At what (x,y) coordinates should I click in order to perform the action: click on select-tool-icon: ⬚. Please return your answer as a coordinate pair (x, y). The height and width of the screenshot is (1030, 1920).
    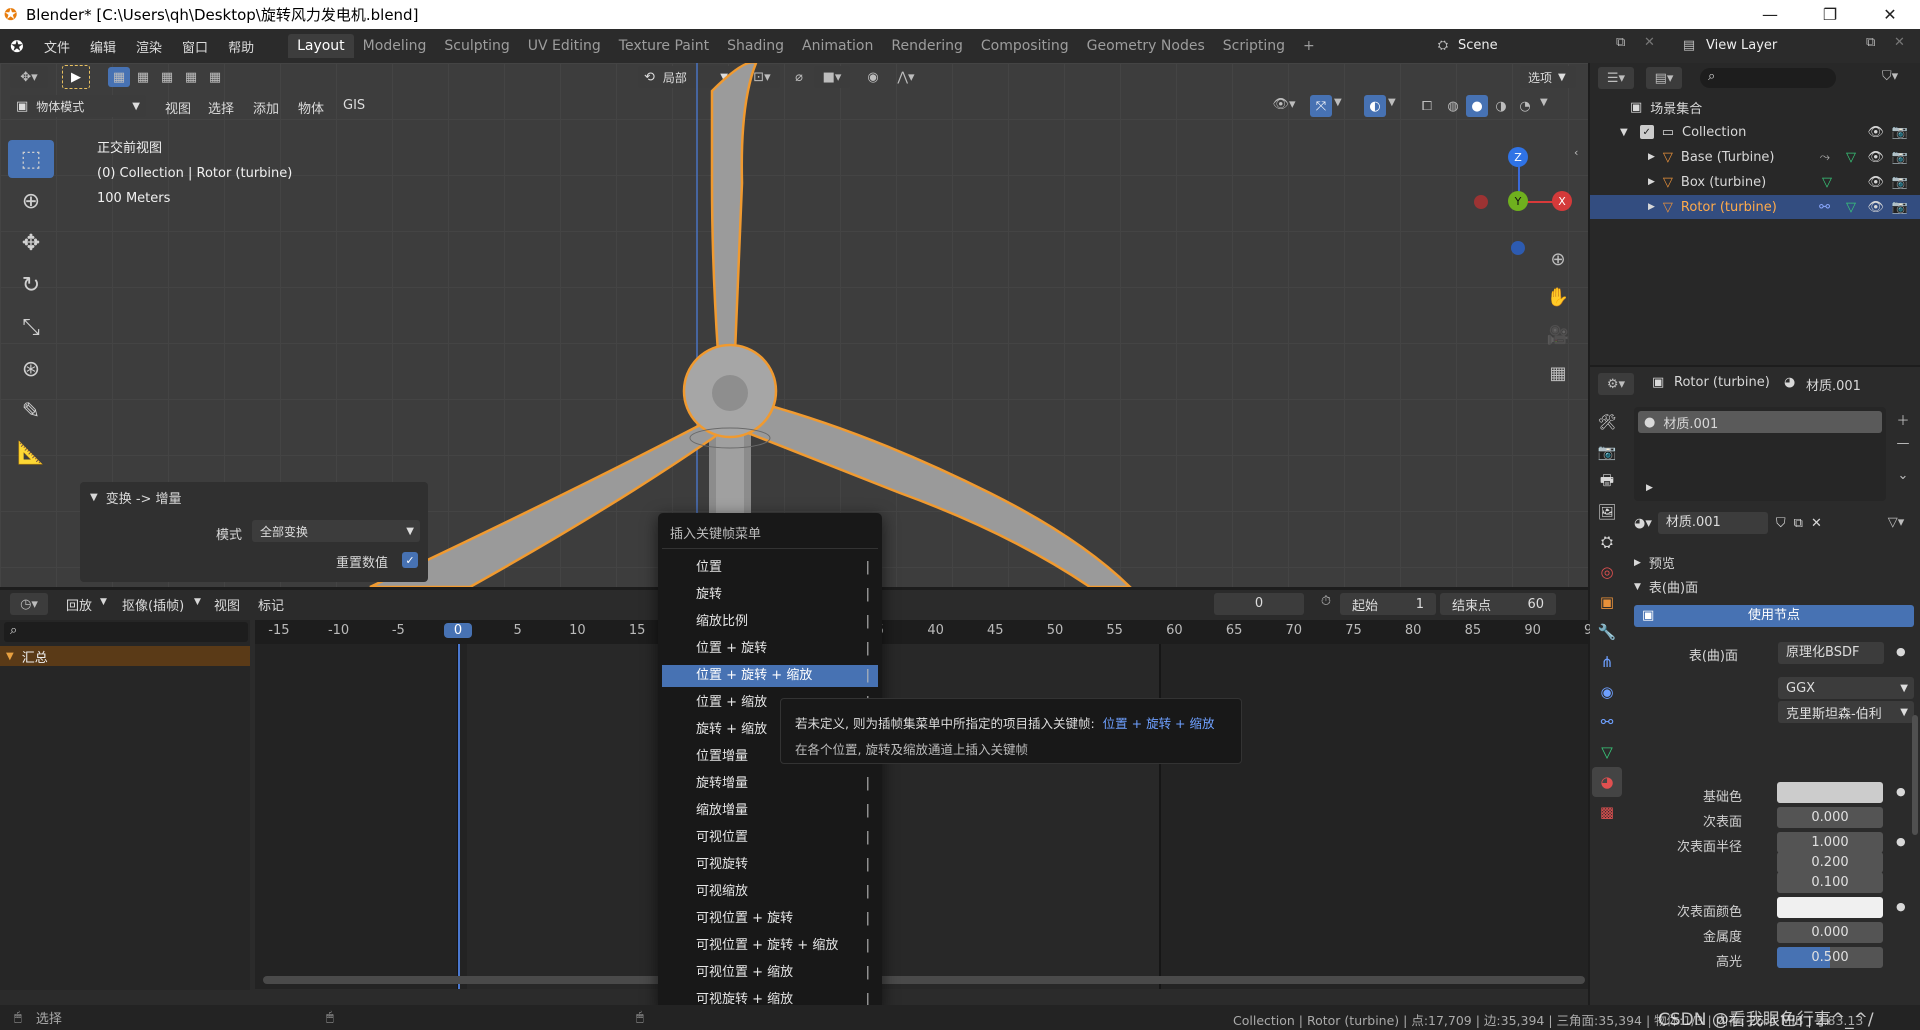
    Looking at the image, I should click on (31, 159).